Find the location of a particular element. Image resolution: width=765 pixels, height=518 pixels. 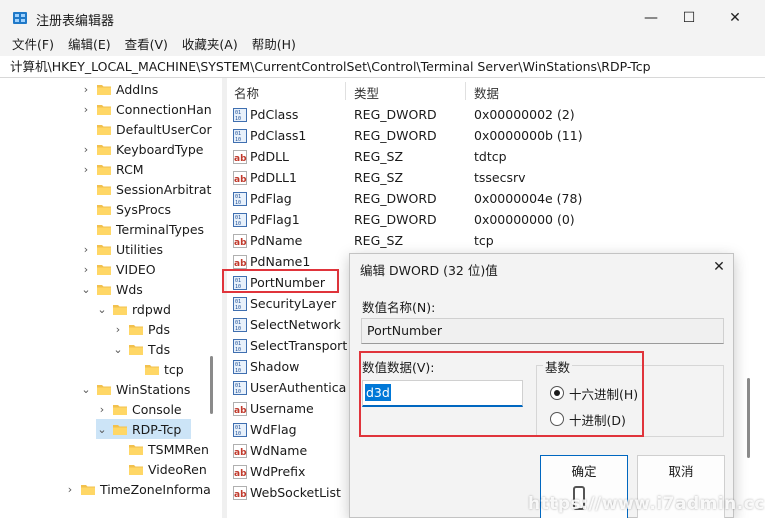

value-data: 0x0000000b (11) is located at coordinates (528, 135).